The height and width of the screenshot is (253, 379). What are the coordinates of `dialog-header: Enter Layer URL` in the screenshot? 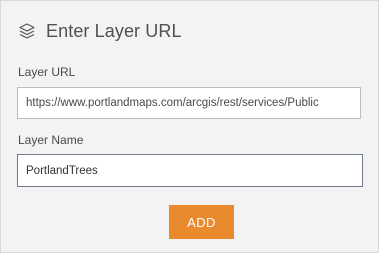 It's located at (100, 31).